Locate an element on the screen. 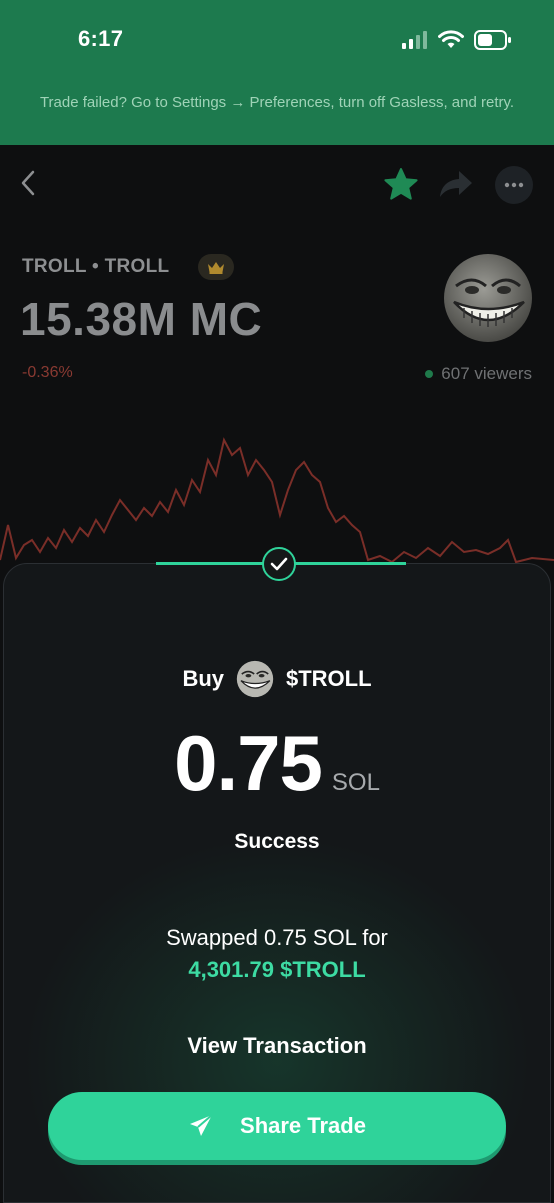 Image resolution: width=554 pixels, height=1203 pixels. view-transaction-link: View Transaction is located at coordinates (277, 1050).